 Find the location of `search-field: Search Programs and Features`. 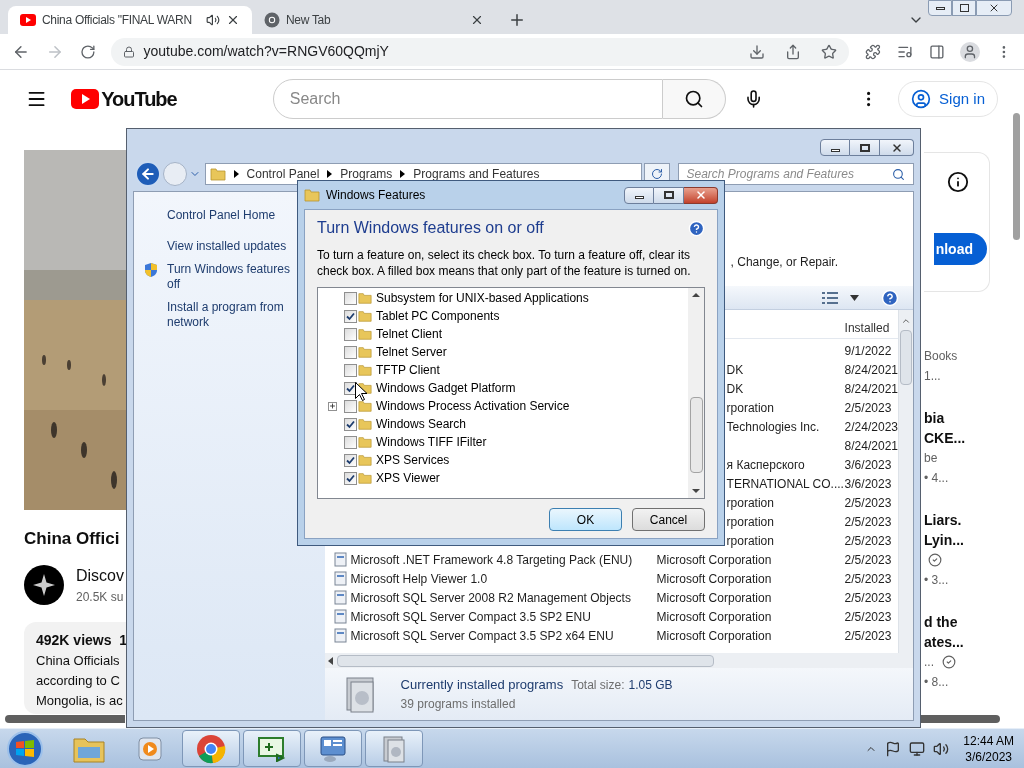

search-field: Search Programs and Features is located at coordinates (795, 174).